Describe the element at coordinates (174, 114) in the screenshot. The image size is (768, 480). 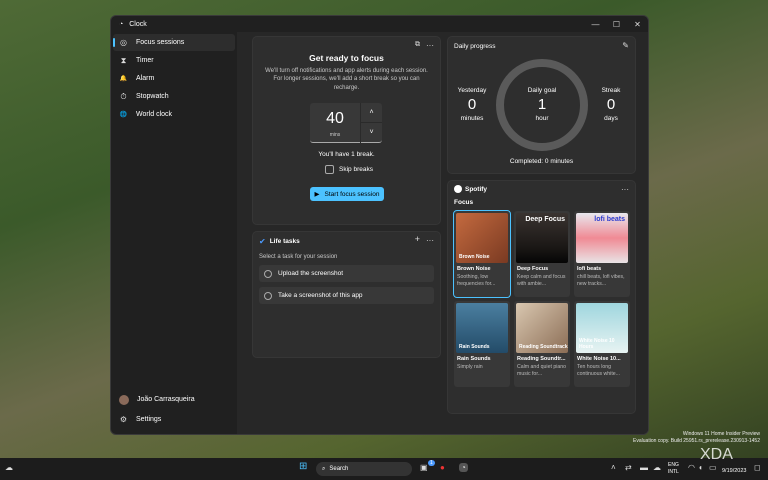
I see `sidebar-item-world-clock: 🌐 World clock` at that location.